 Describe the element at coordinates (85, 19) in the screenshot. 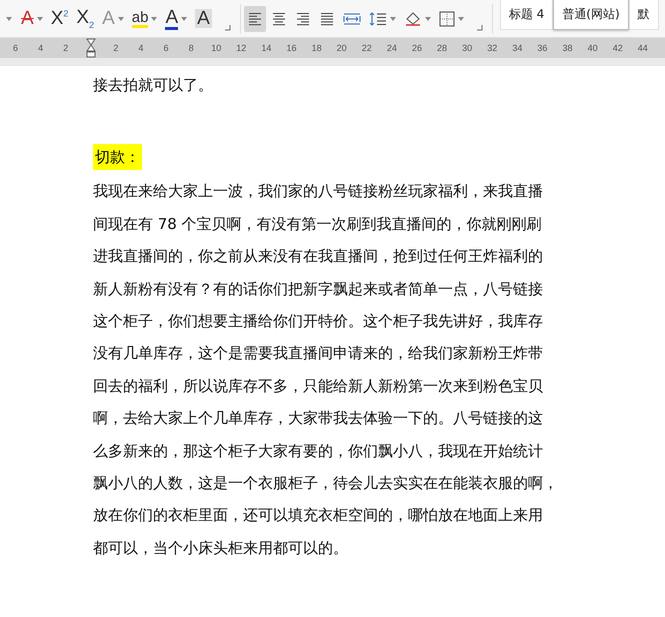

I see `subscript-button: X$_{2}$` at that location.